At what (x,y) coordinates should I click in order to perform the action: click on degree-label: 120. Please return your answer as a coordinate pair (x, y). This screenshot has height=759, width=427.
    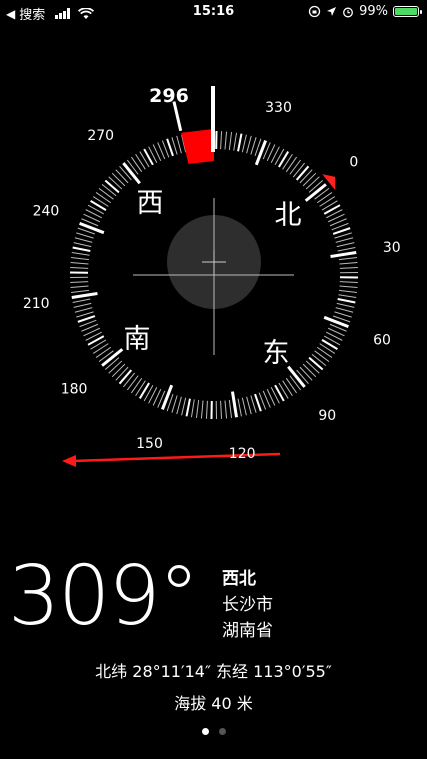
    Looking at the image, I should click on (242, 454).